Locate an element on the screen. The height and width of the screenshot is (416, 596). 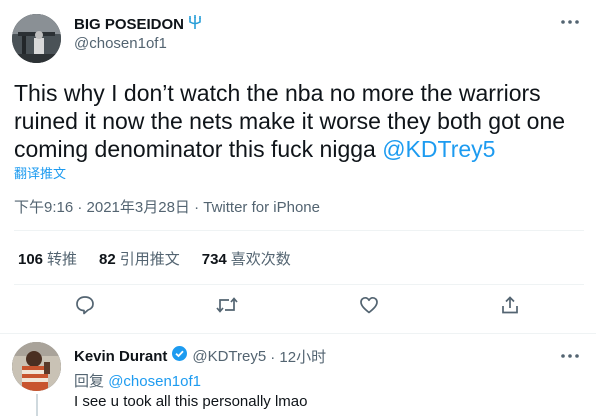
more-horizontal-icon is located at coordinates (570, 22).